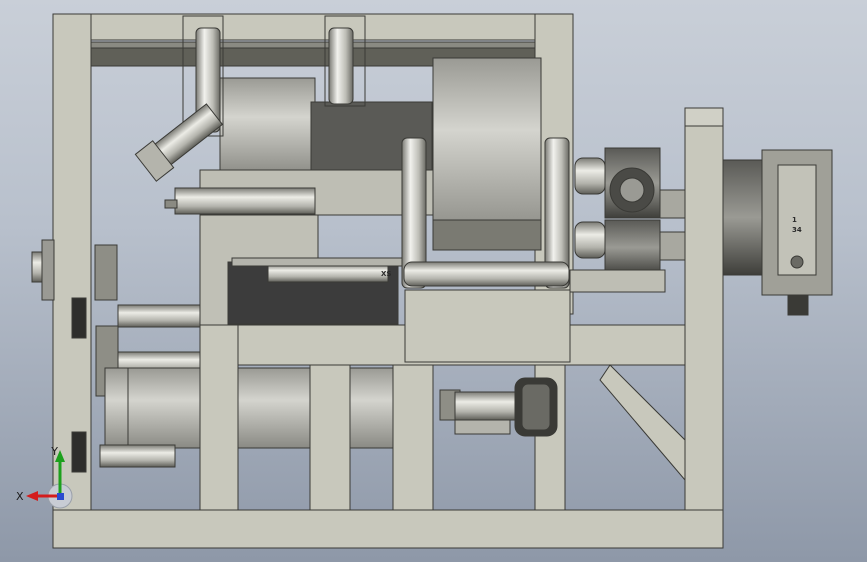 The image size is (867, 562). What do you see at coordinates (704, 310) in the screenshot?
I see `frame-right-upright` at bounding box center [704, 310].